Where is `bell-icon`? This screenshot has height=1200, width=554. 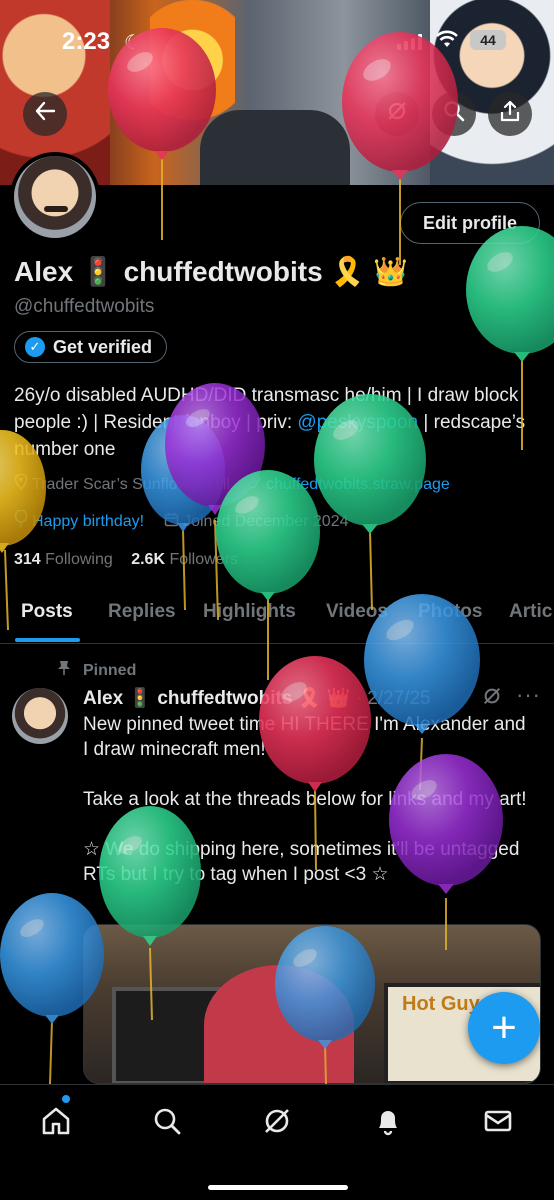 bell-icon is located at coordinates (388, 1123).